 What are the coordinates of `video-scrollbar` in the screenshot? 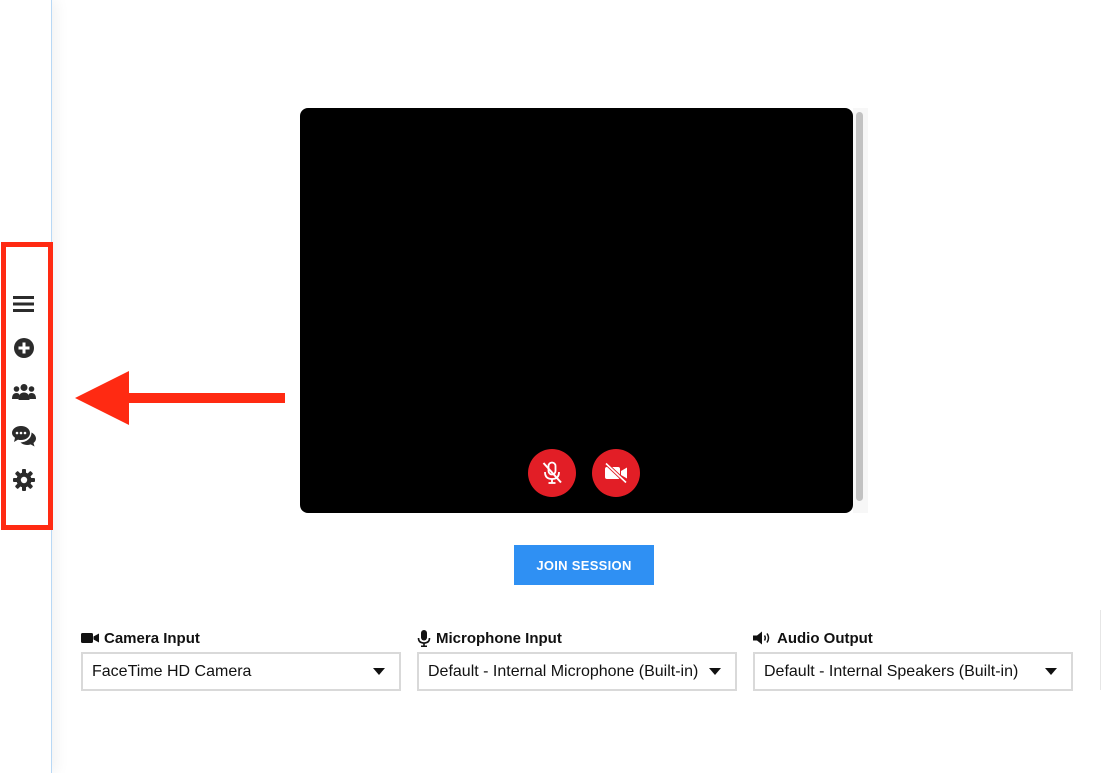 It's located at (860, 310).